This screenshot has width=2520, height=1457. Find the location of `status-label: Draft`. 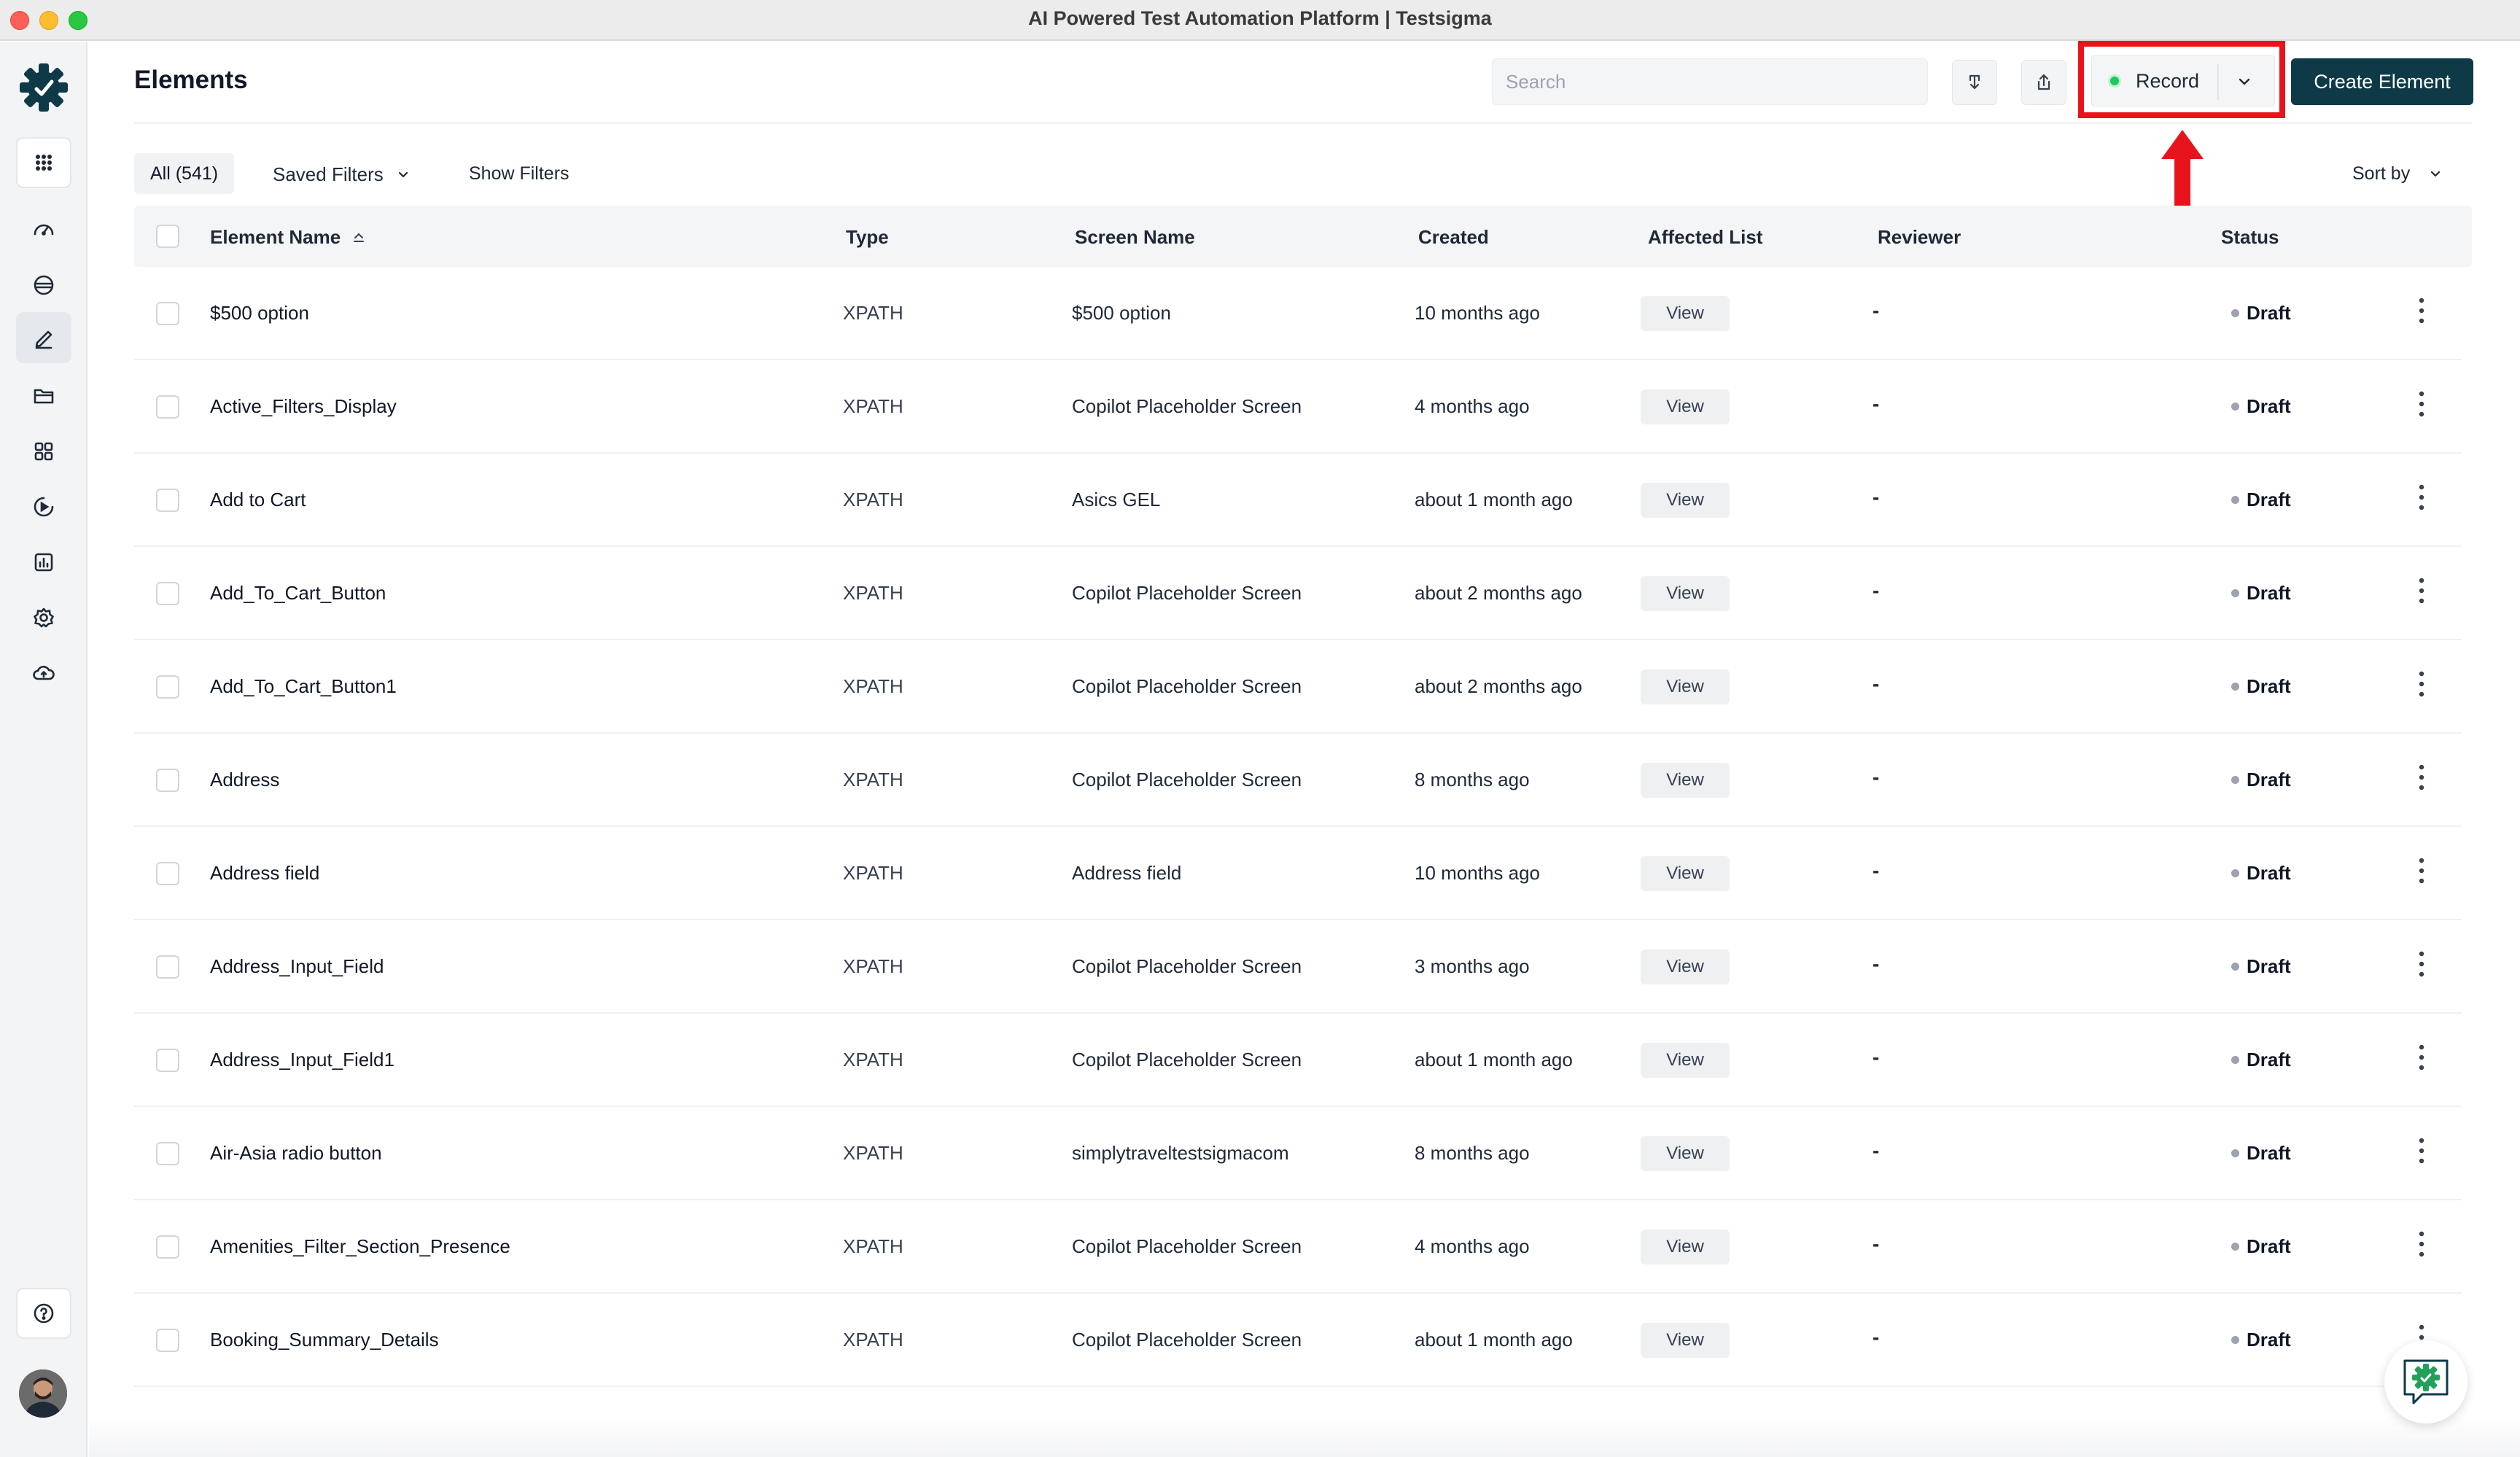

status-label: Draft is located at coordinates (2269, 500).